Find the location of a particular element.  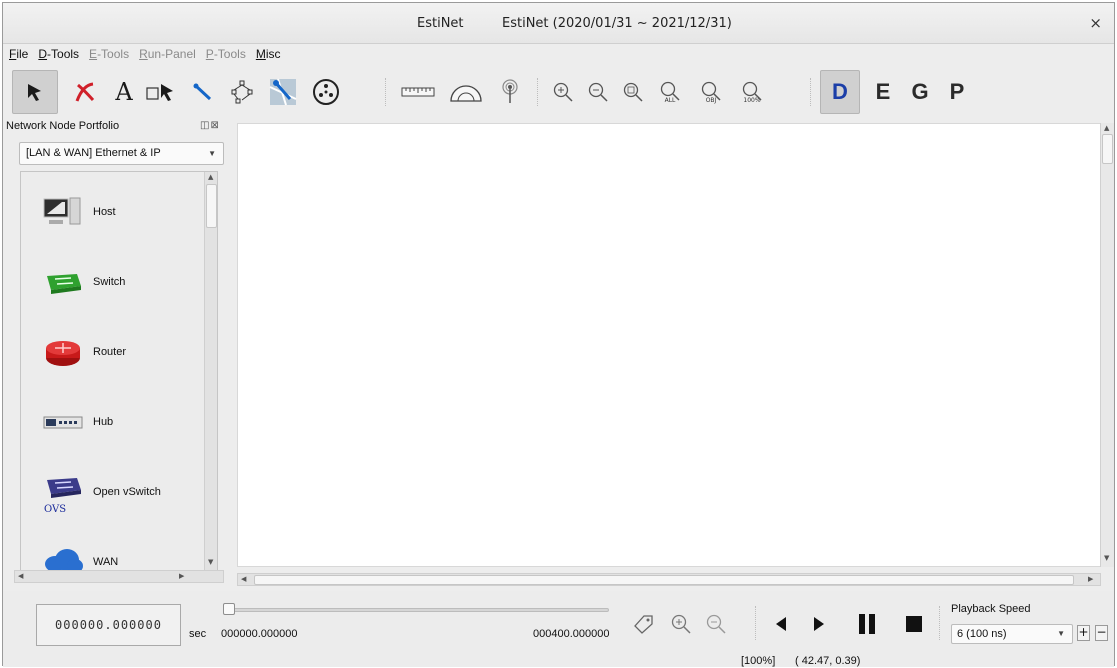

play-icon is located at coordinates (819, 624).